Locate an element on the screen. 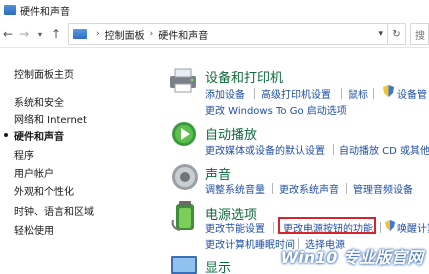 This screenshot has height=274, width=429. speaker-icon is located at coordinates (185, 177).